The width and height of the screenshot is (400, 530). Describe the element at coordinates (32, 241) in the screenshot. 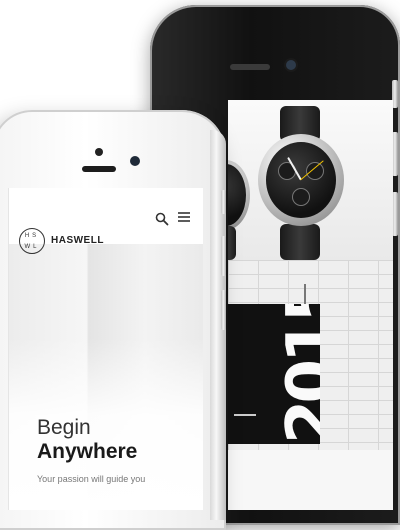

I see `brand-logo: HS WL` at that location.